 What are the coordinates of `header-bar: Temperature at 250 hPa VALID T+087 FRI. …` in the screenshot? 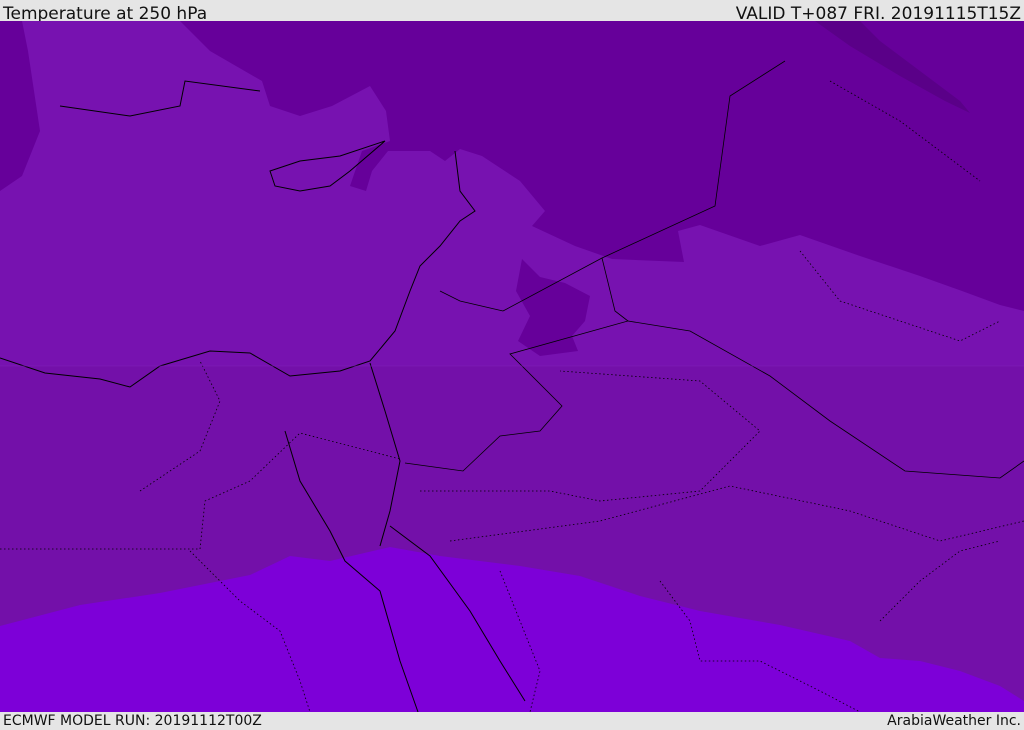 It's located at (512, 12).